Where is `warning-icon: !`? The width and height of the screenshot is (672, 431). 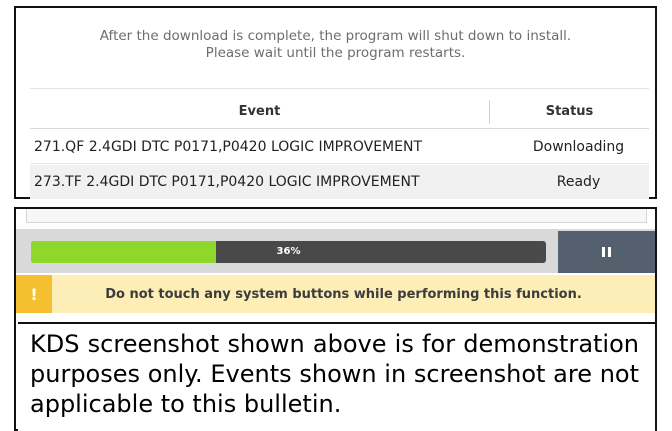 warning-icon: ! is located at coordinates (34, 294).